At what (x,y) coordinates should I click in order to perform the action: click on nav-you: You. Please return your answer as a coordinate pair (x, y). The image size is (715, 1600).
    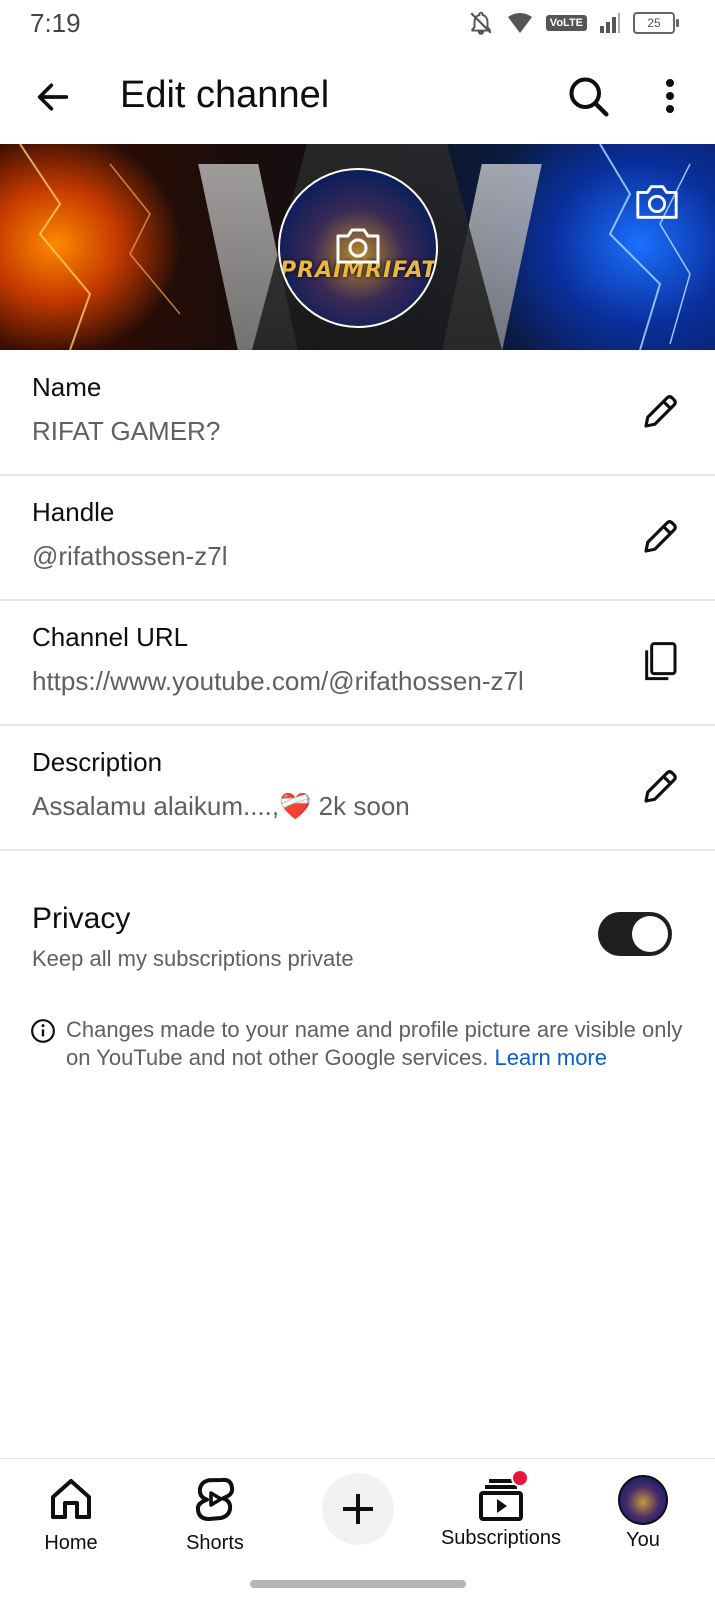
    Looking at the image, I should click on (643, 1513).